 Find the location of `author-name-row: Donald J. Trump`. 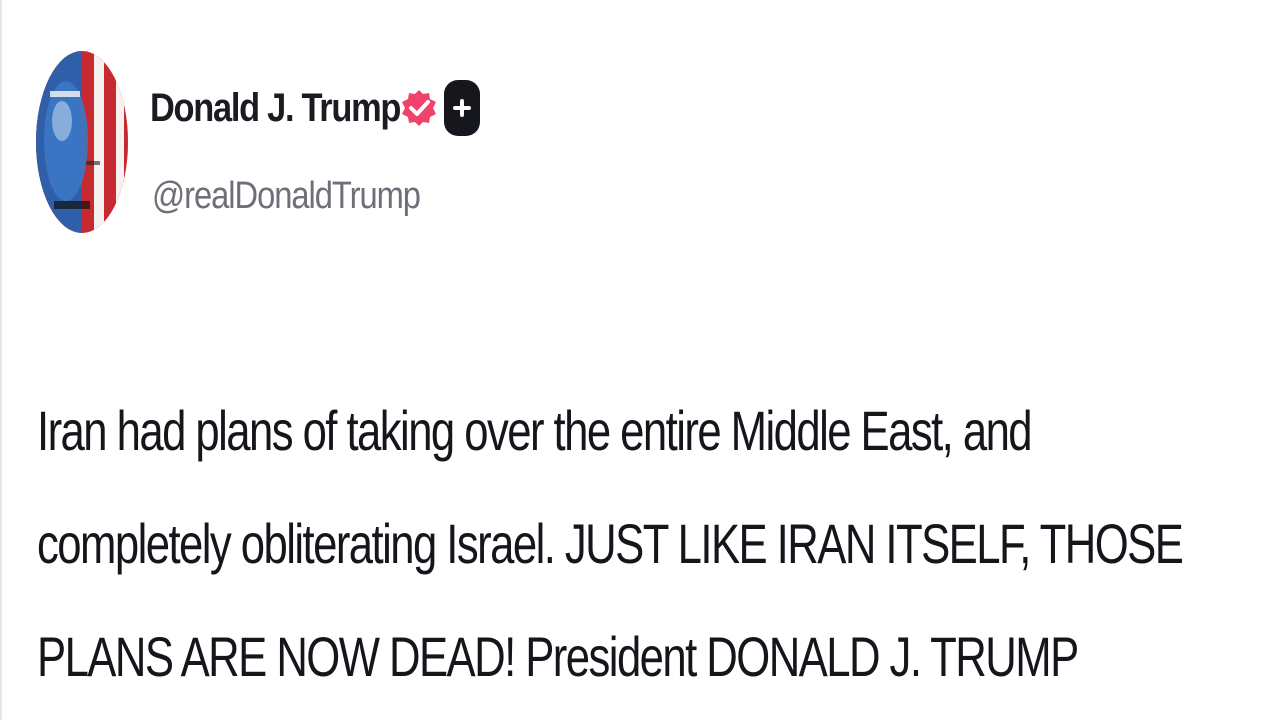

author-name-row: Donald J. Trump is located at coordinates (315, 108).